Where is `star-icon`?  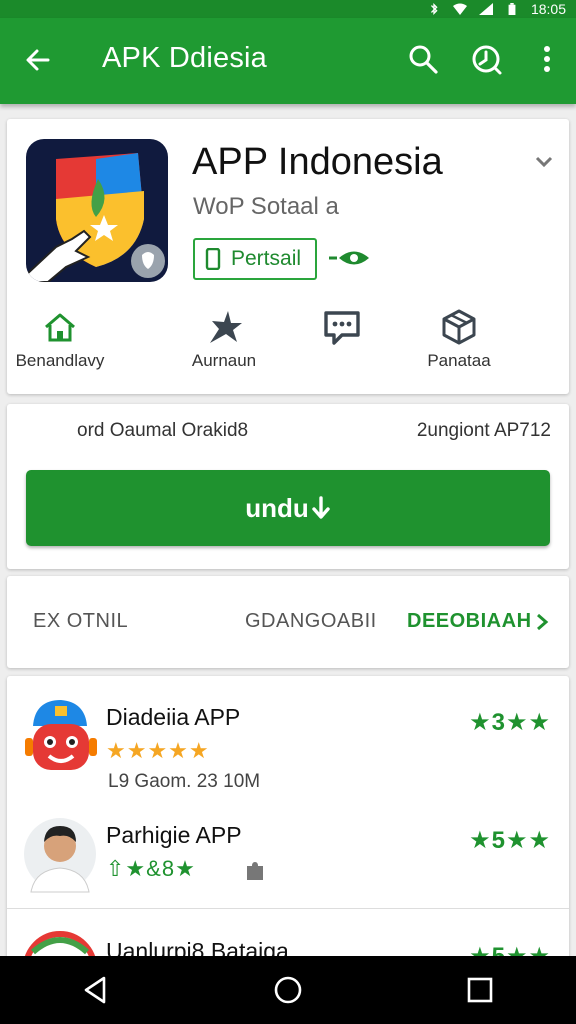
star-icon is located at coordinates (226, 327).